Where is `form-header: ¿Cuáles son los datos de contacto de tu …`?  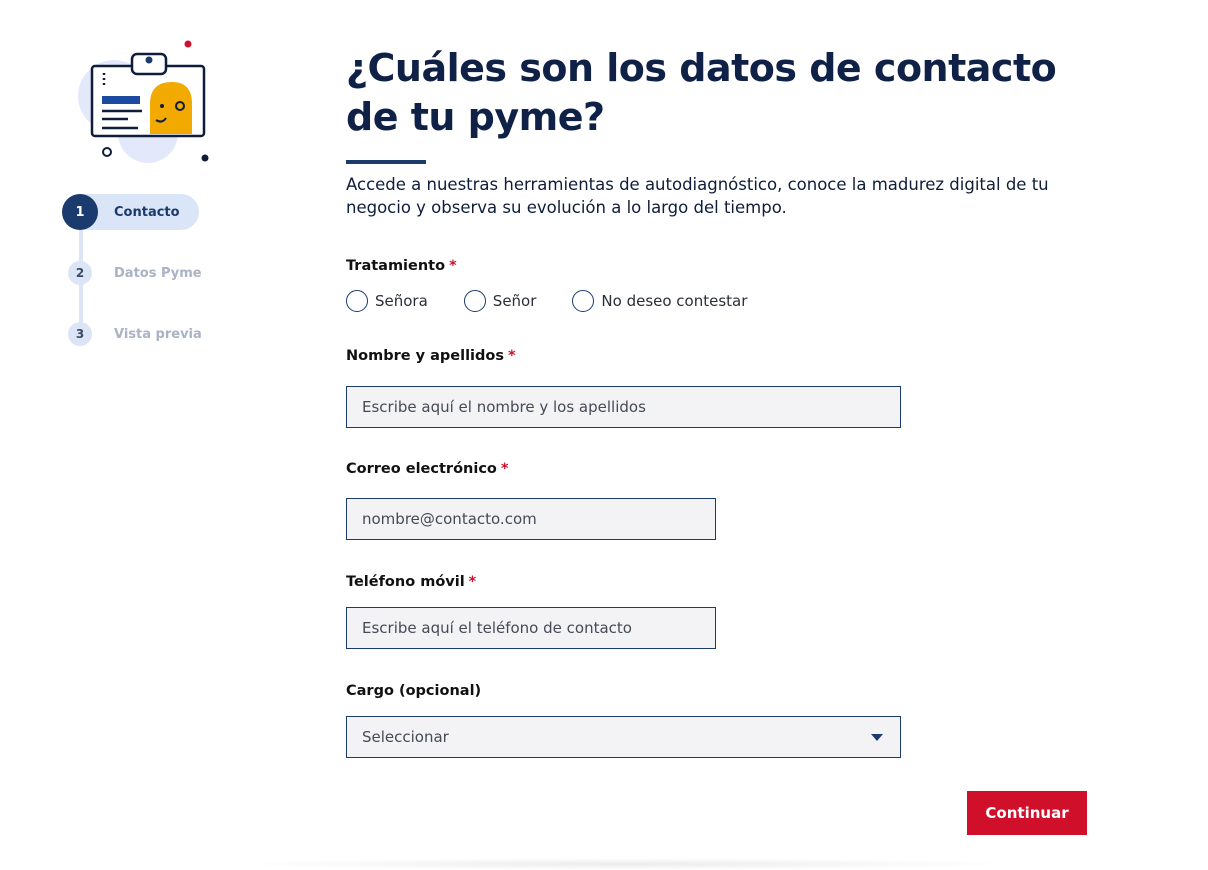 form-header: ¿Cuáles son los datos de contacto de tu … is located at coordinates (726, 131).